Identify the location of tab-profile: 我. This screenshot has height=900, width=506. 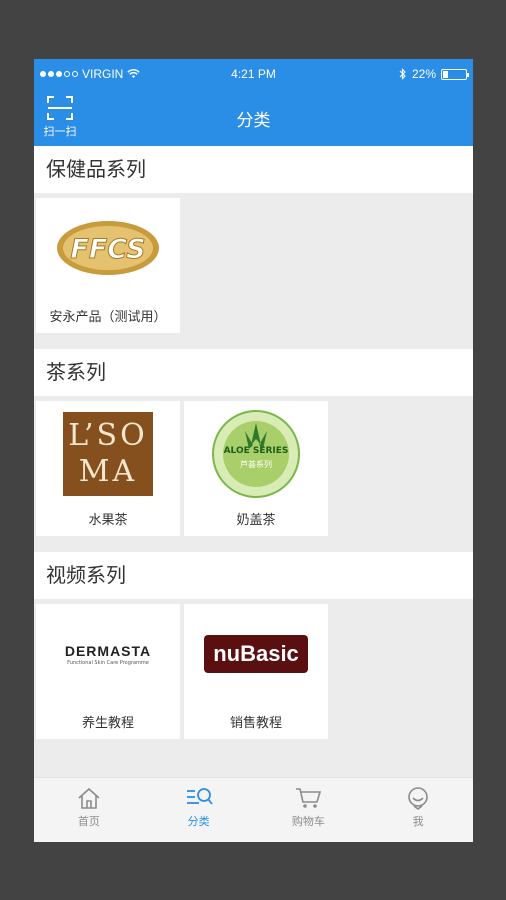
(418, 810).